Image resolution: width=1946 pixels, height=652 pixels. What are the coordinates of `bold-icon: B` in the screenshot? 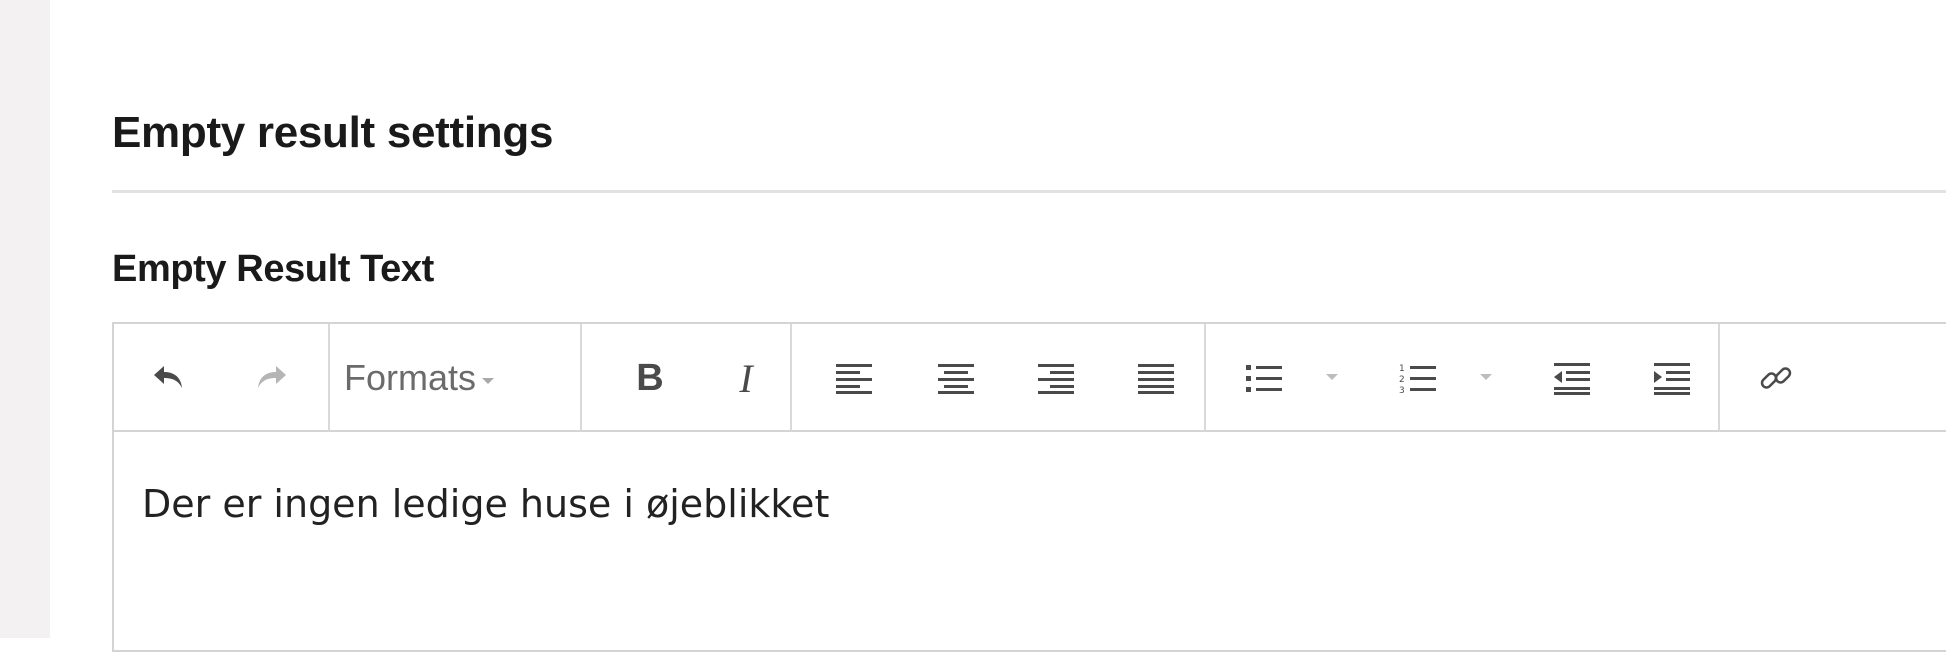 It's located at (650, 377).